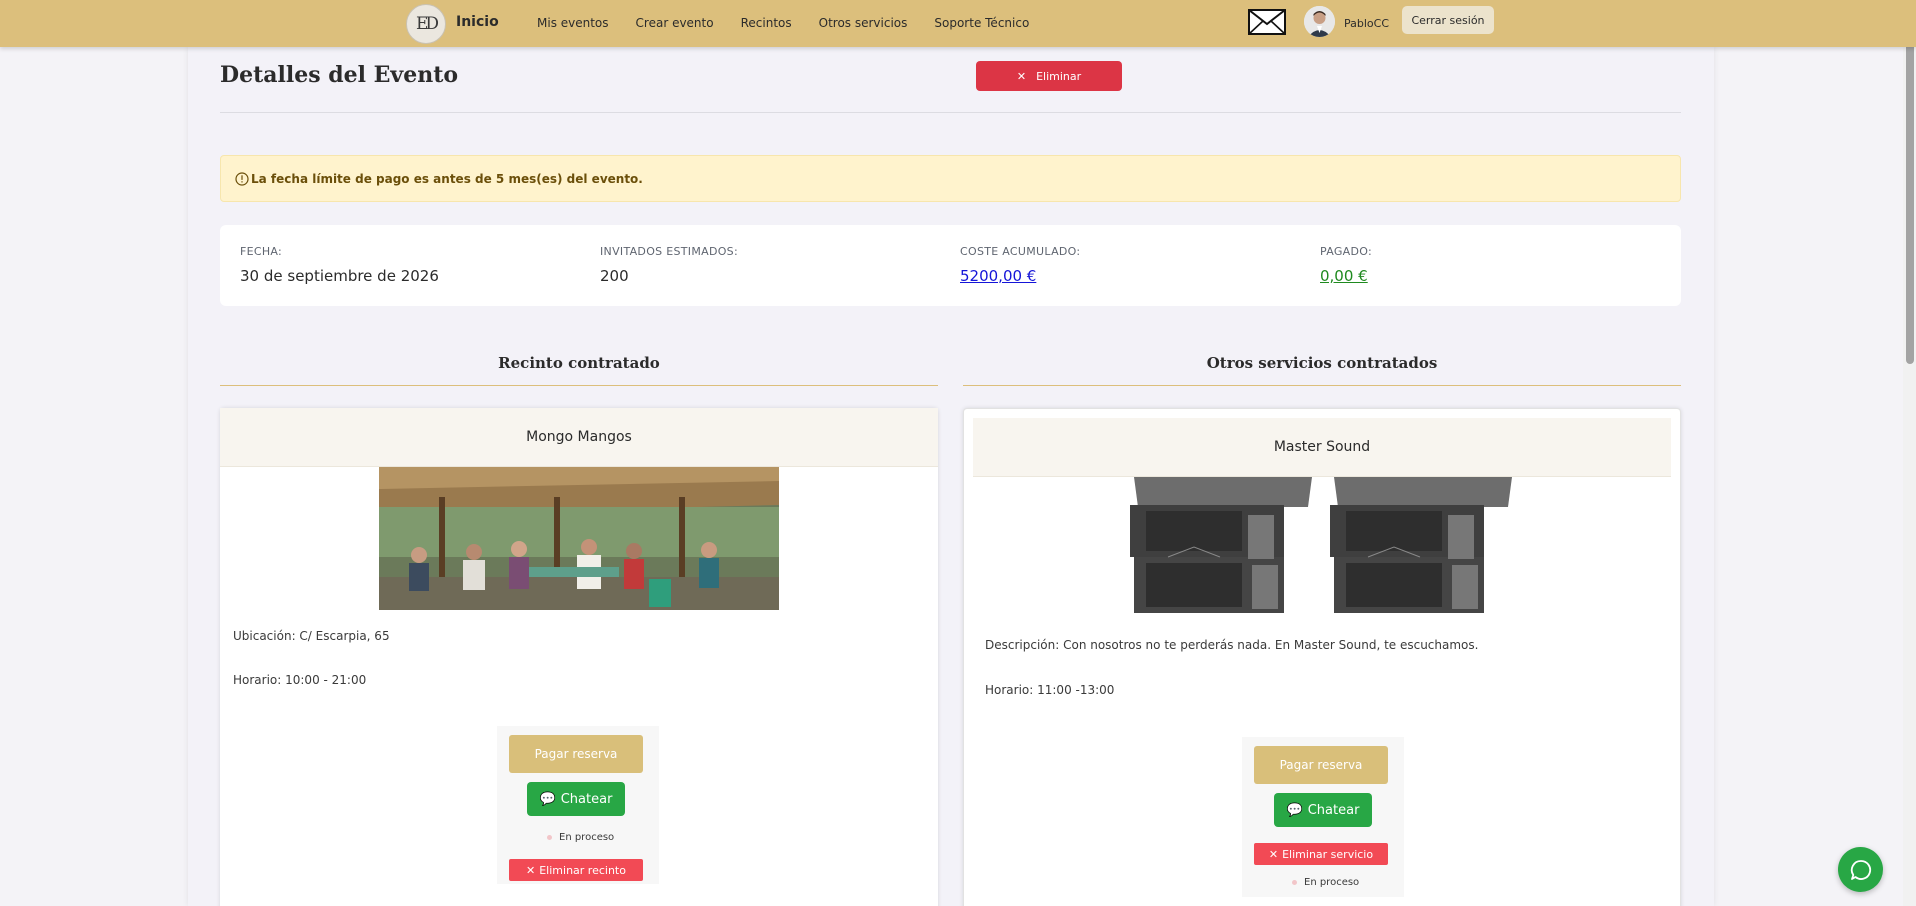  Describe the element at coordinates (582, 870) in the screenshot. I see `remove-venue-label: Eliminar recinto` at that location.